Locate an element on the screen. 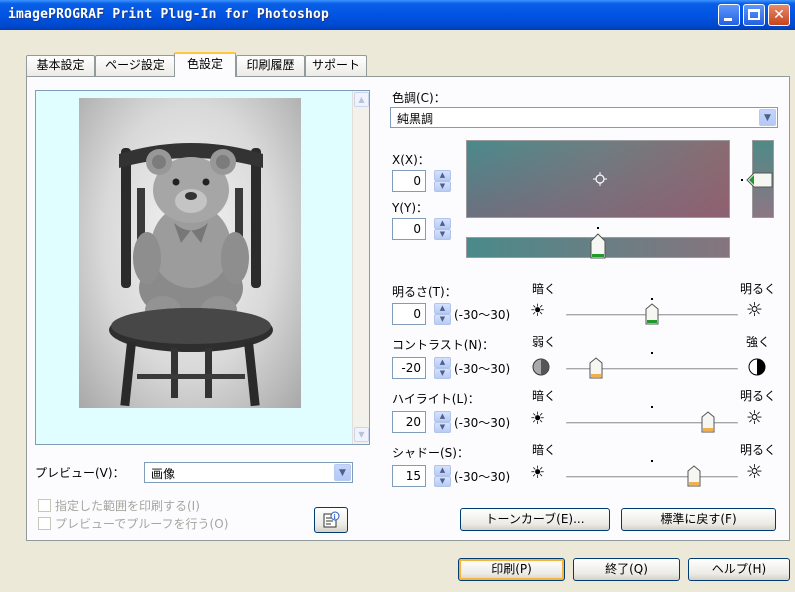 This screenshot has height=592, width=795. x-slider-thumb is located at coordinates (598, 246).